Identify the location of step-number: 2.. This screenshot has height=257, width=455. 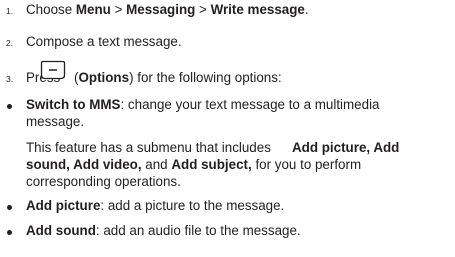
(10, 43).